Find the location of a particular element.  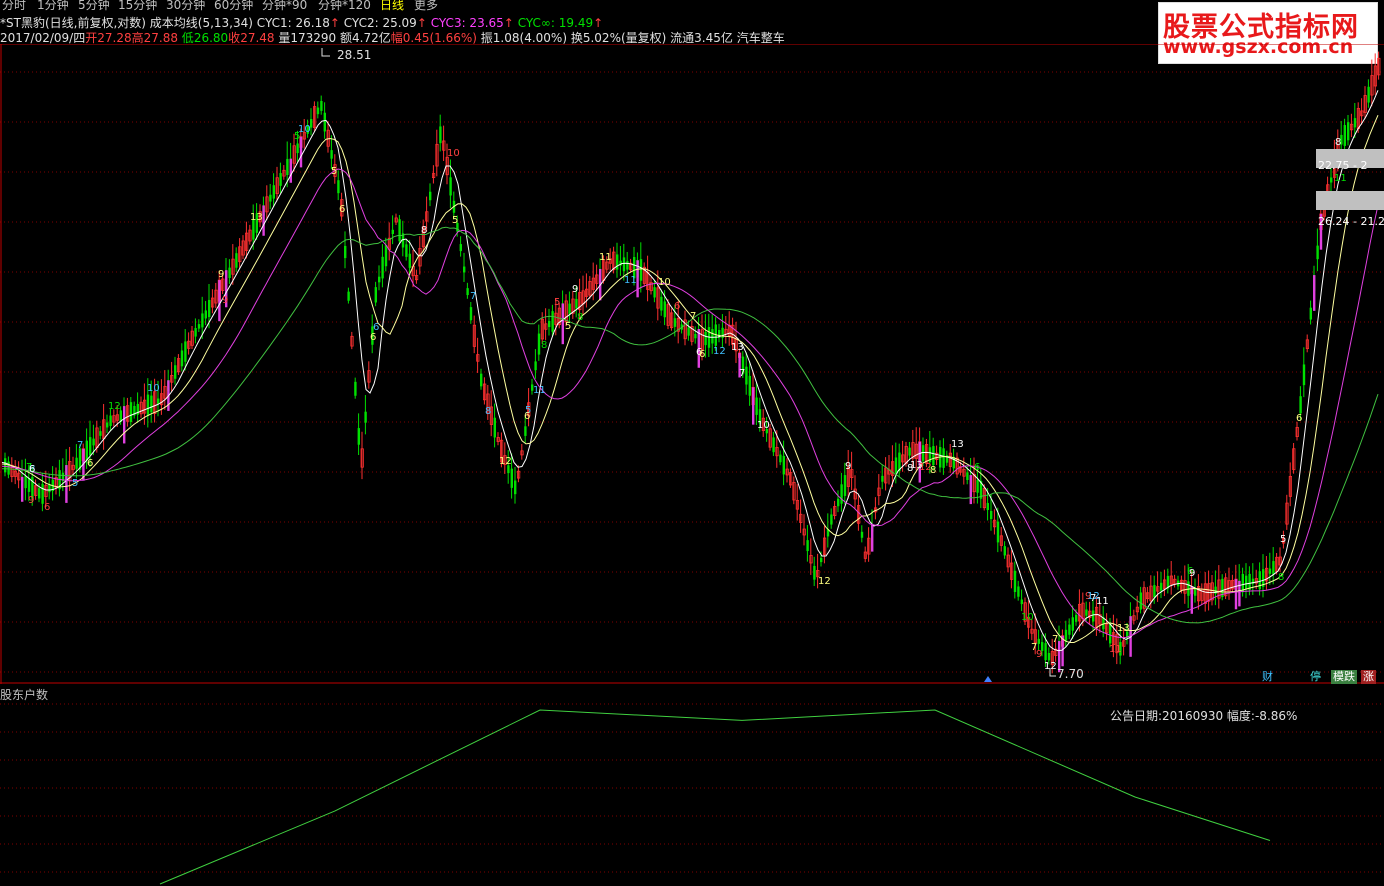

limit-up-badge: 涨 is located at coordinates (1368, 677).